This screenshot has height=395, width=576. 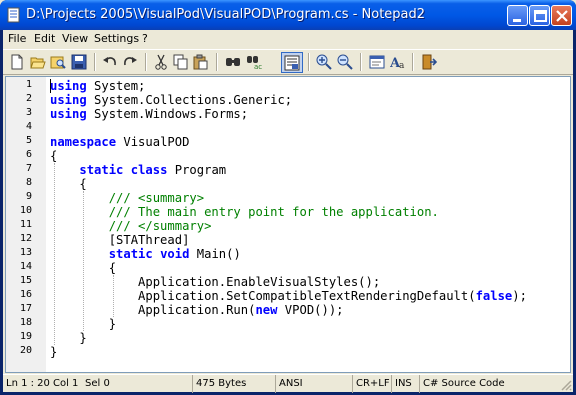 What do you see at coordinates (28, 84) in the screenshot?
I see `line-number: 1` at bounding box center [28, 84].